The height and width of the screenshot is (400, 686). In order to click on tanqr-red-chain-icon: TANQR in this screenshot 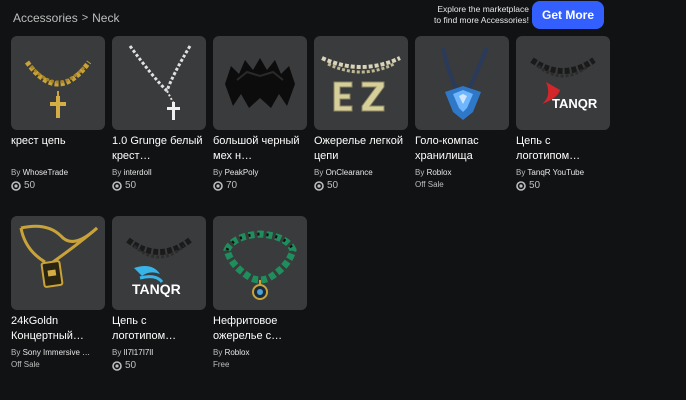, I will do `click(564, 84)`.